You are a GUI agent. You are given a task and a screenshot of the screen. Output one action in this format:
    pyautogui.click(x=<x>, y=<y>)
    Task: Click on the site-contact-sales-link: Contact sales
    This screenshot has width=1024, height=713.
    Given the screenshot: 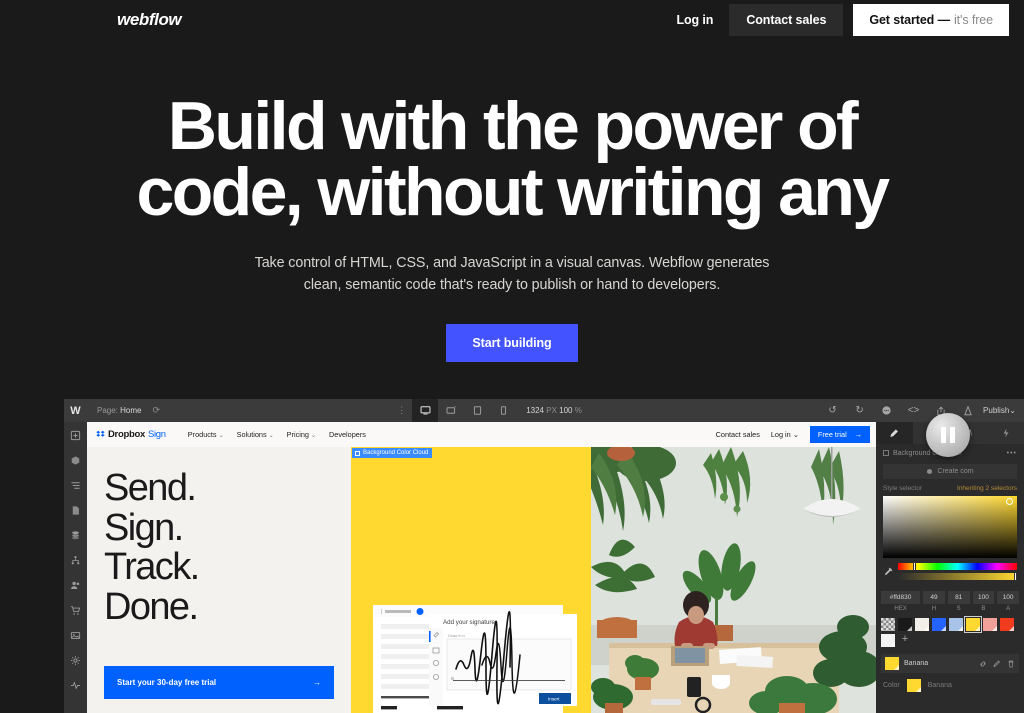 What is the action you would take?
    pyautogui.click(x=738, y=434)
    